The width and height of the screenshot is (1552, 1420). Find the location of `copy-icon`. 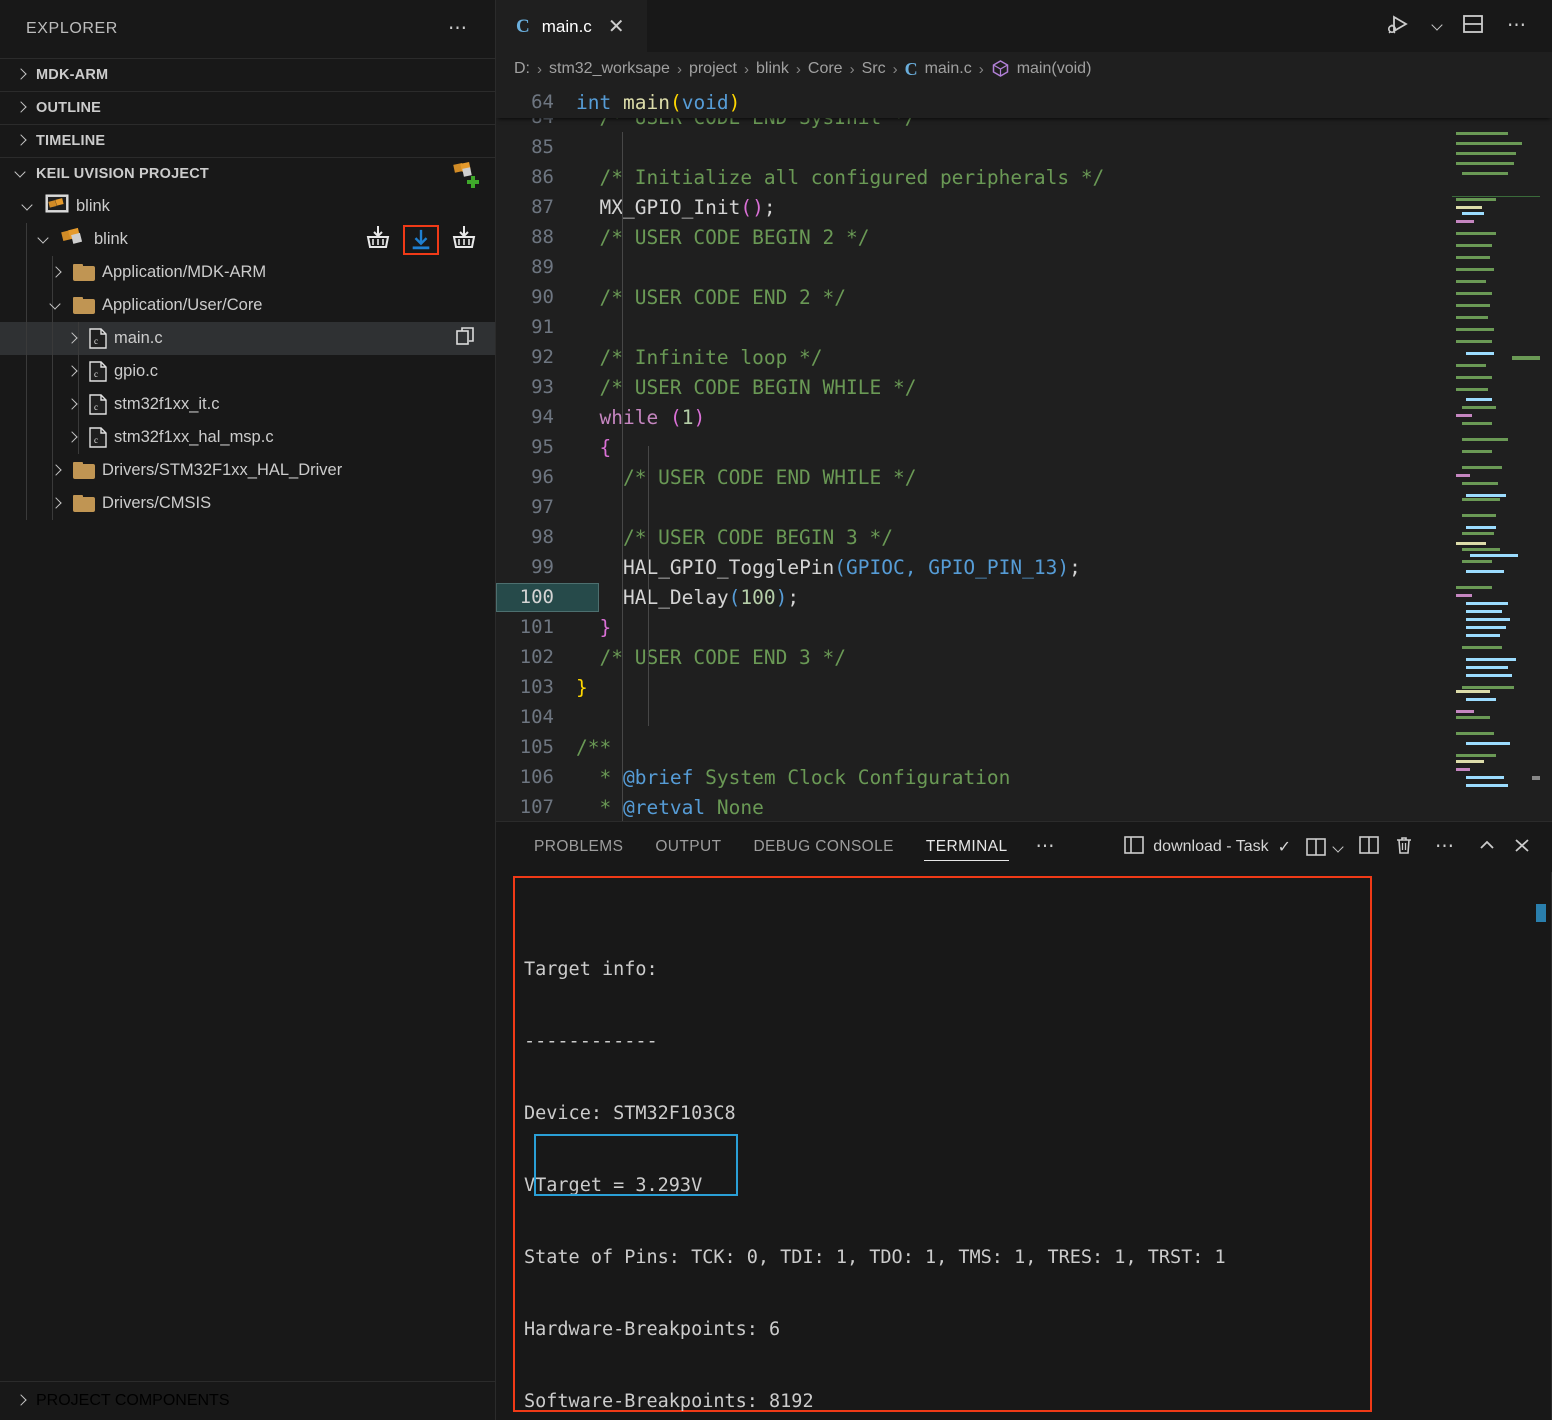

copy-icon is located at coordinates (466, 338).